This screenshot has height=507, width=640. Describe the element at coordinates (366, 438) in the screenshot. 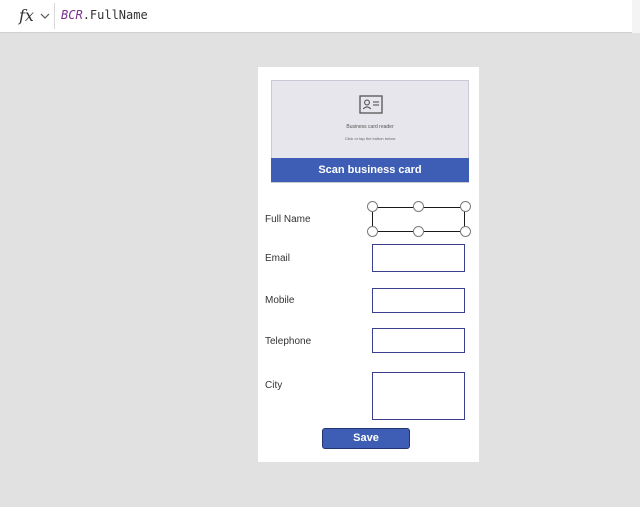

I see `save-button: Save` at that location.